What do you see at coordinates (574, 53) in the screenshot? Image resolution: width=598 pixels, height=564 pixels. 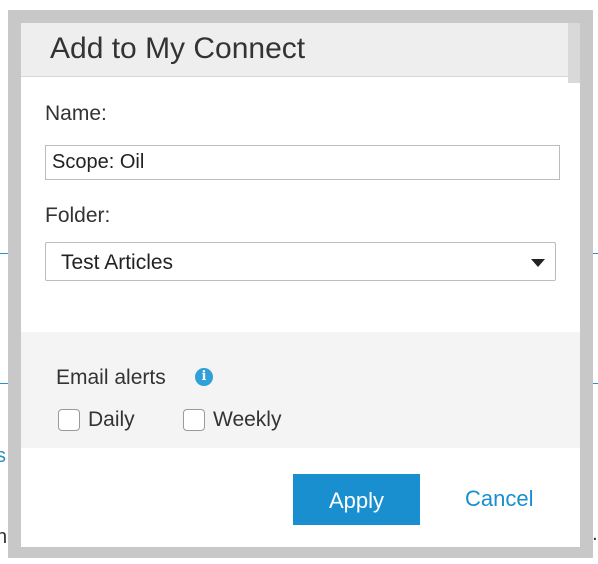 I see `scrollbar` at bounding box center [574, 53].